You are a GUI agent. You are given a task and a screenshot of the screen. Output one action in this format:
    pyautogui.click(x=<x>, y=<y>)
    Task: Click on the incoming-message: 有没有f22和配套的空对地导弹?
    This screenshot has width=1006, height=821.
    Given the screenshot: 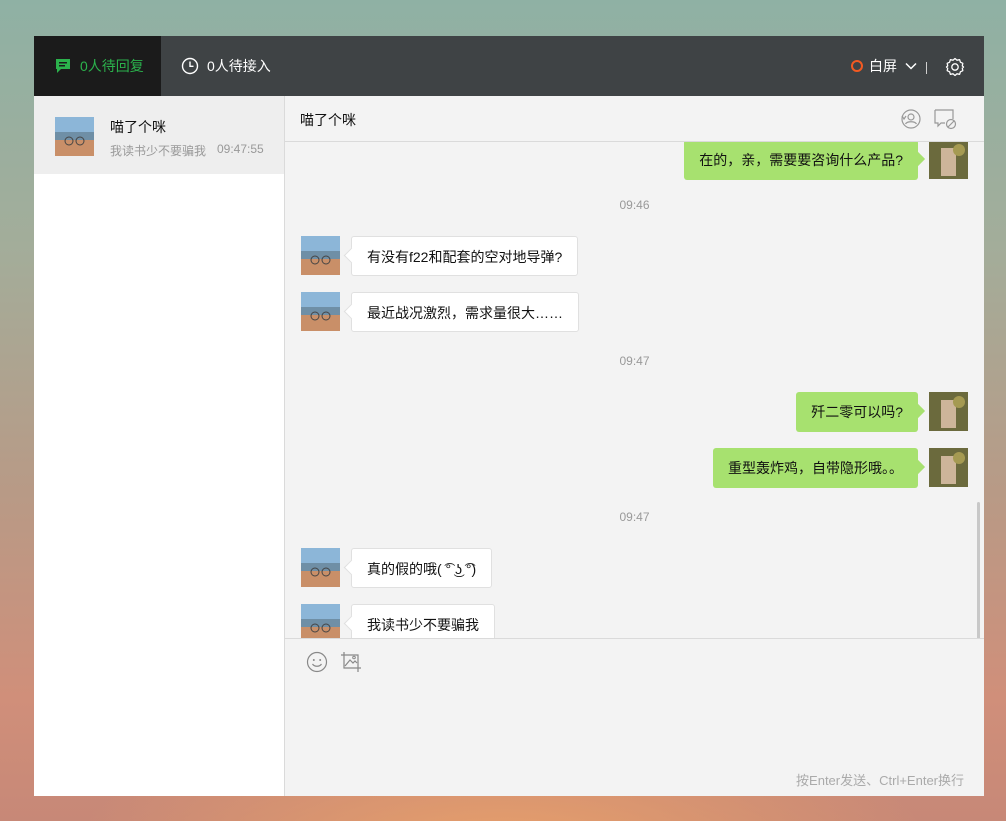 What is the action you would take?
    pyautogui.click(x=465, y=256)
    